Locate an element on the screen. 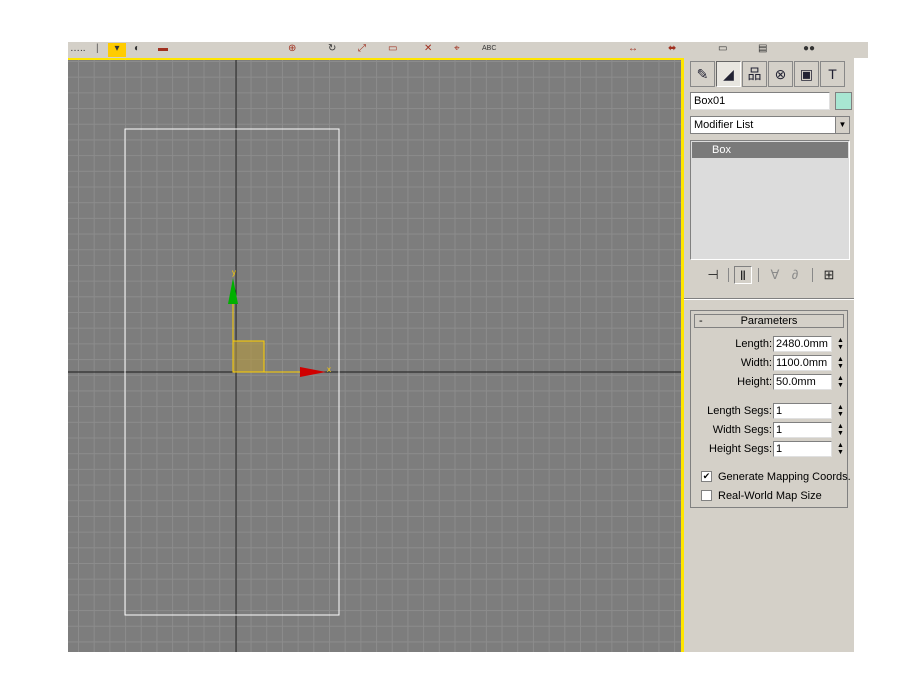 Image resolution: width=920 pixels, height=690 pixels. modifier-stack: Box is located at coordinates (770, 200).